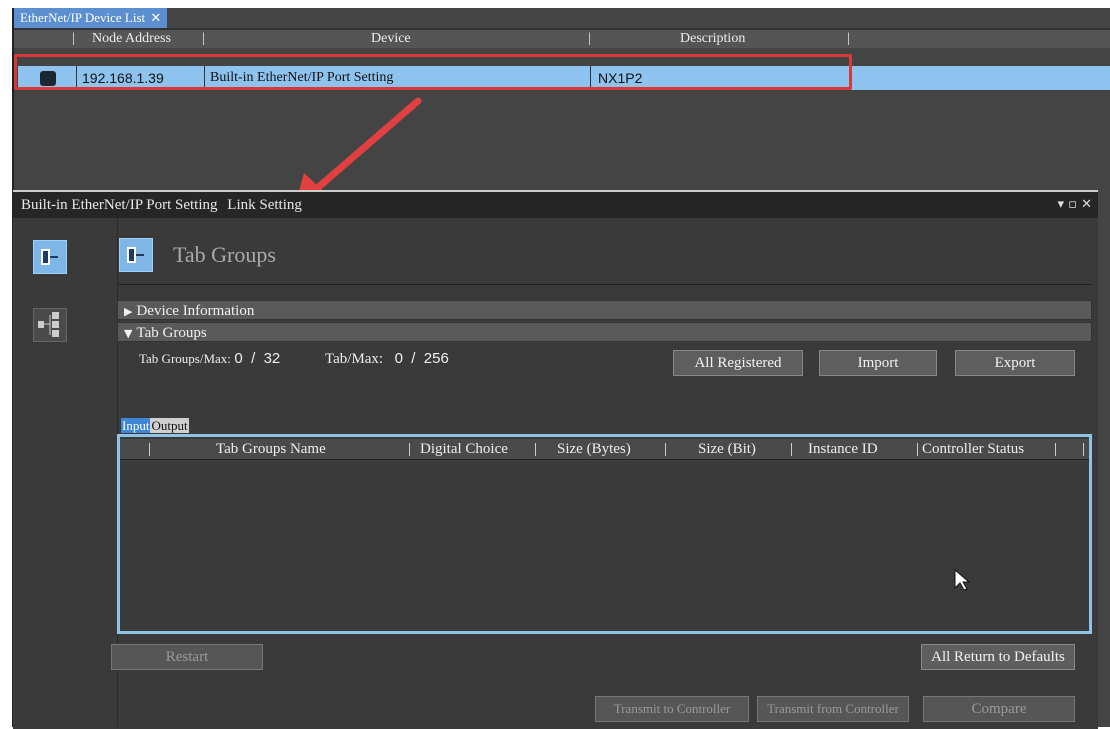 This screenshot has height=729, width=1110. Describe the element at coordinates (185, 358) in the screenshot. I see `stat-label: Tab Groups/Max:` at that location.